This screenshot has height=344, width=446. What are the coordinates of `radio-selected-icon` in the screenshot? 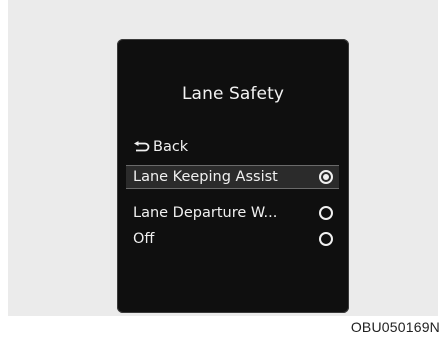 It's located at (326, 177).